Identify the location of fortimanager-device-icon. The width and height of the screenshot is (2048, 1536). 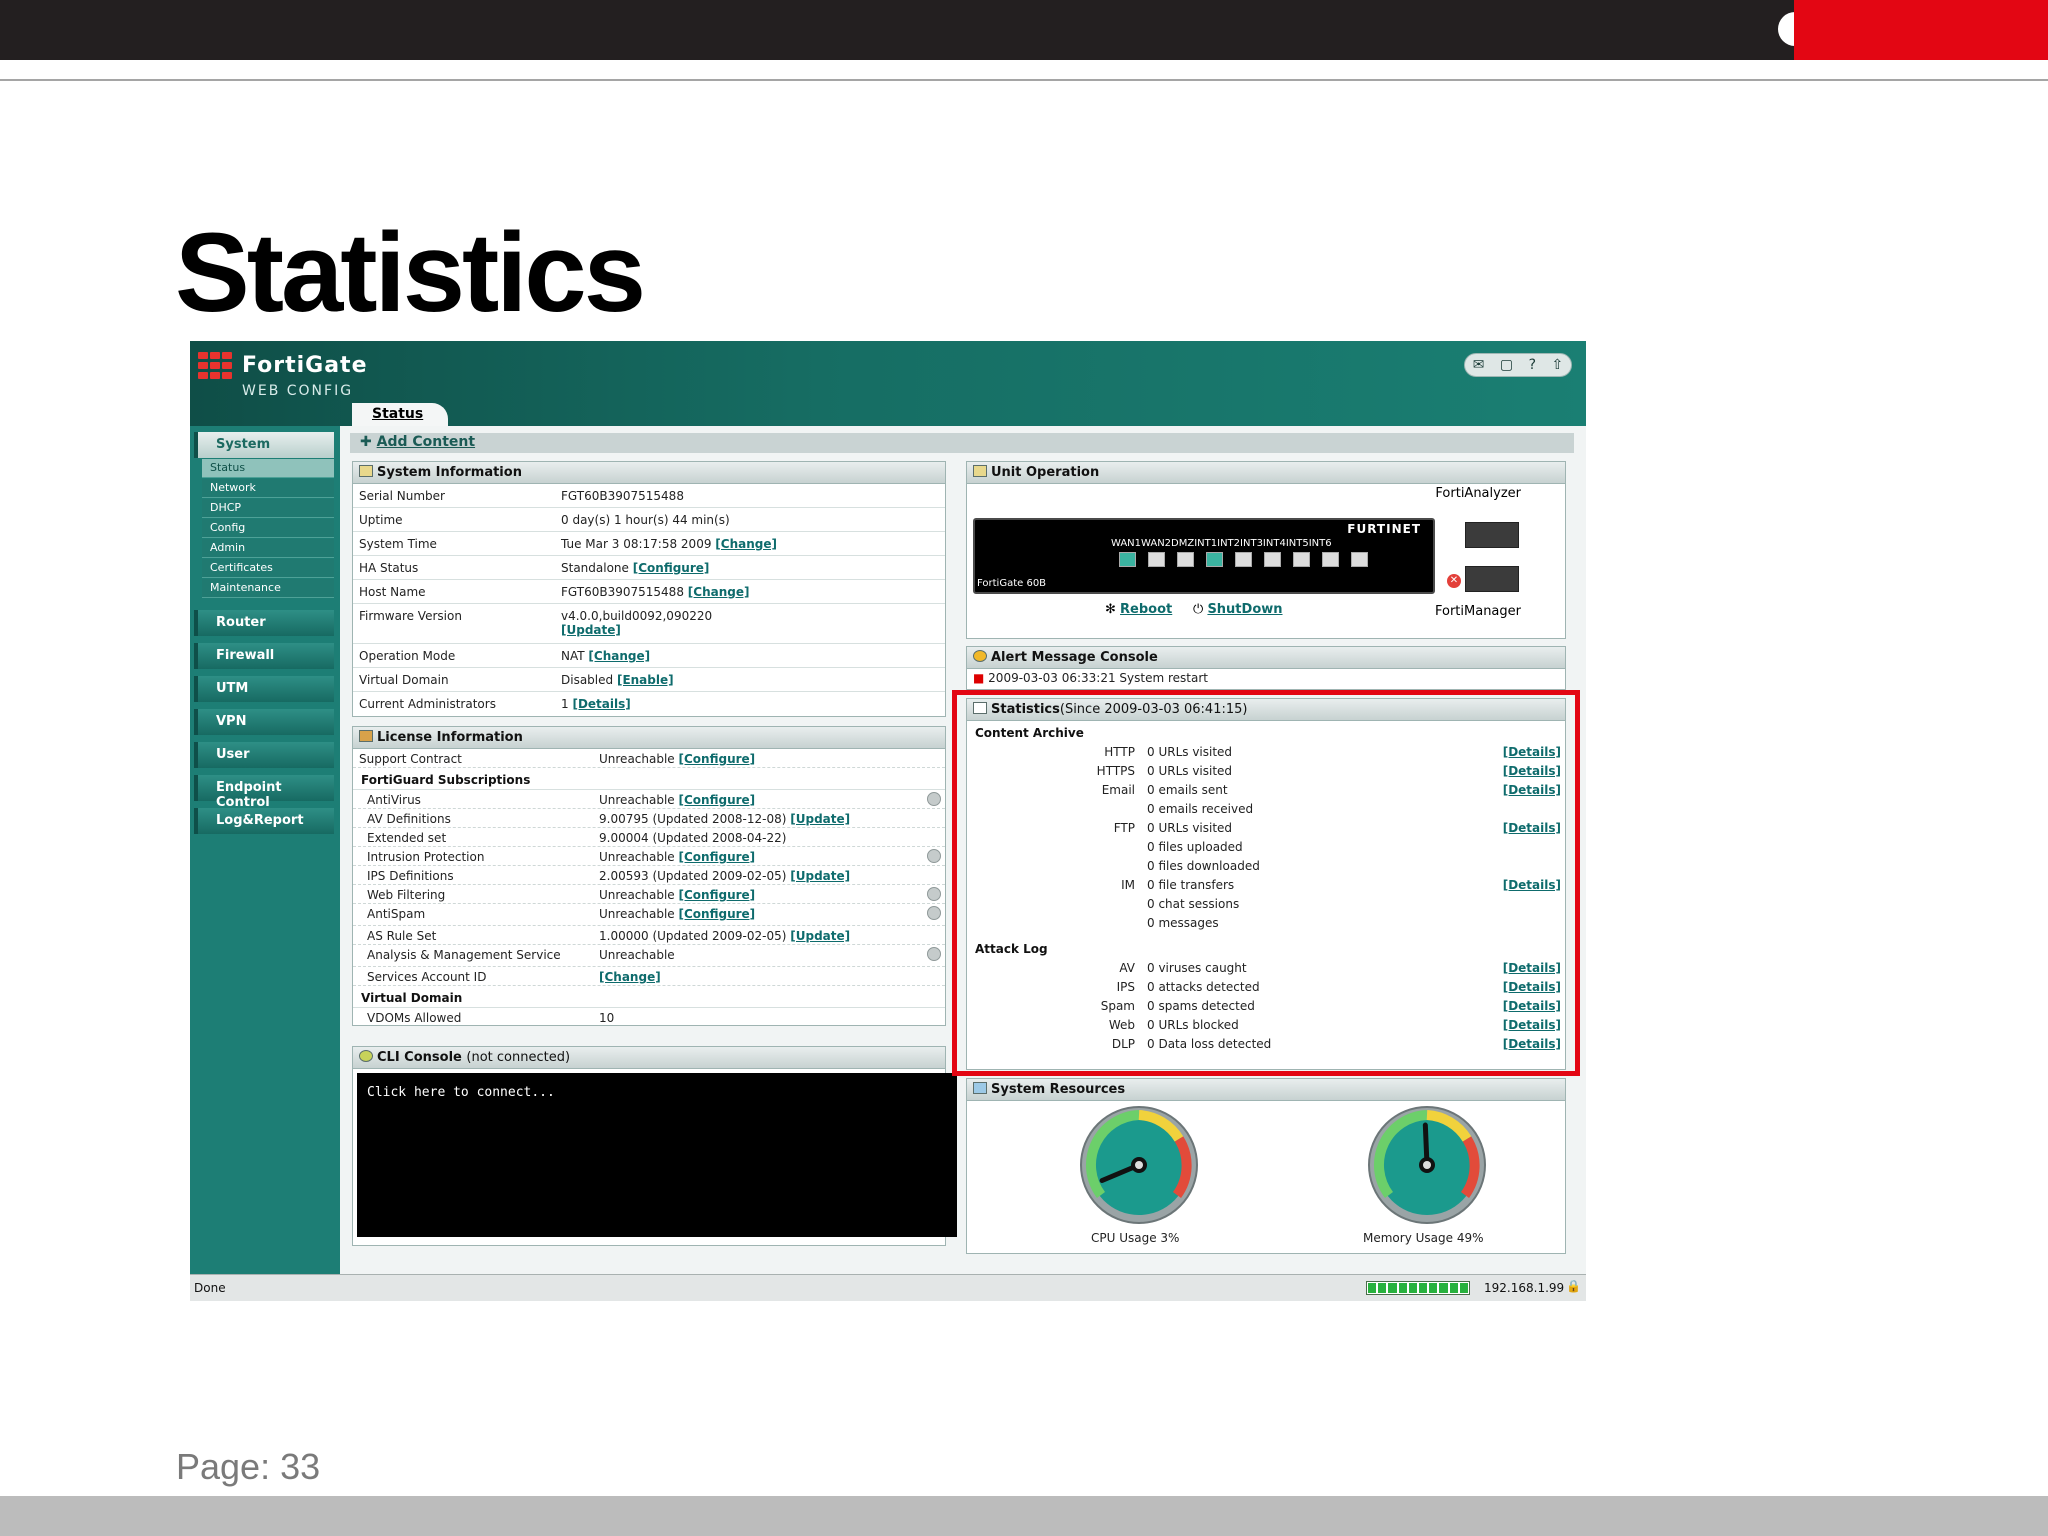
(1492, 579).